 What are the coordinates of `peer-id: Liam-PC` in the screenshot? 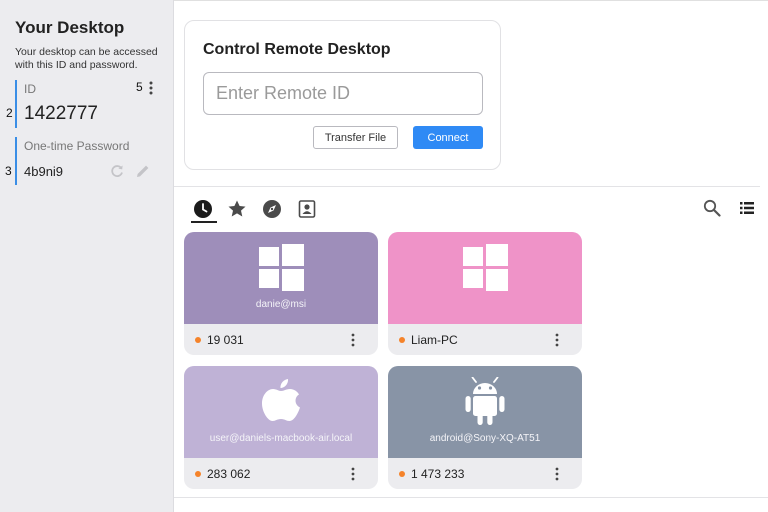 It's located at (434, 340).